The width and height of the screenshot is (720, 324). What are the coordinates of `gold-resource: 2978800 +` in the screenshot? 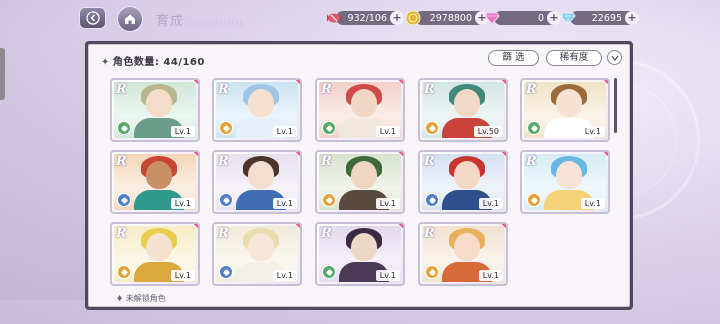 It's located at (447, 18).